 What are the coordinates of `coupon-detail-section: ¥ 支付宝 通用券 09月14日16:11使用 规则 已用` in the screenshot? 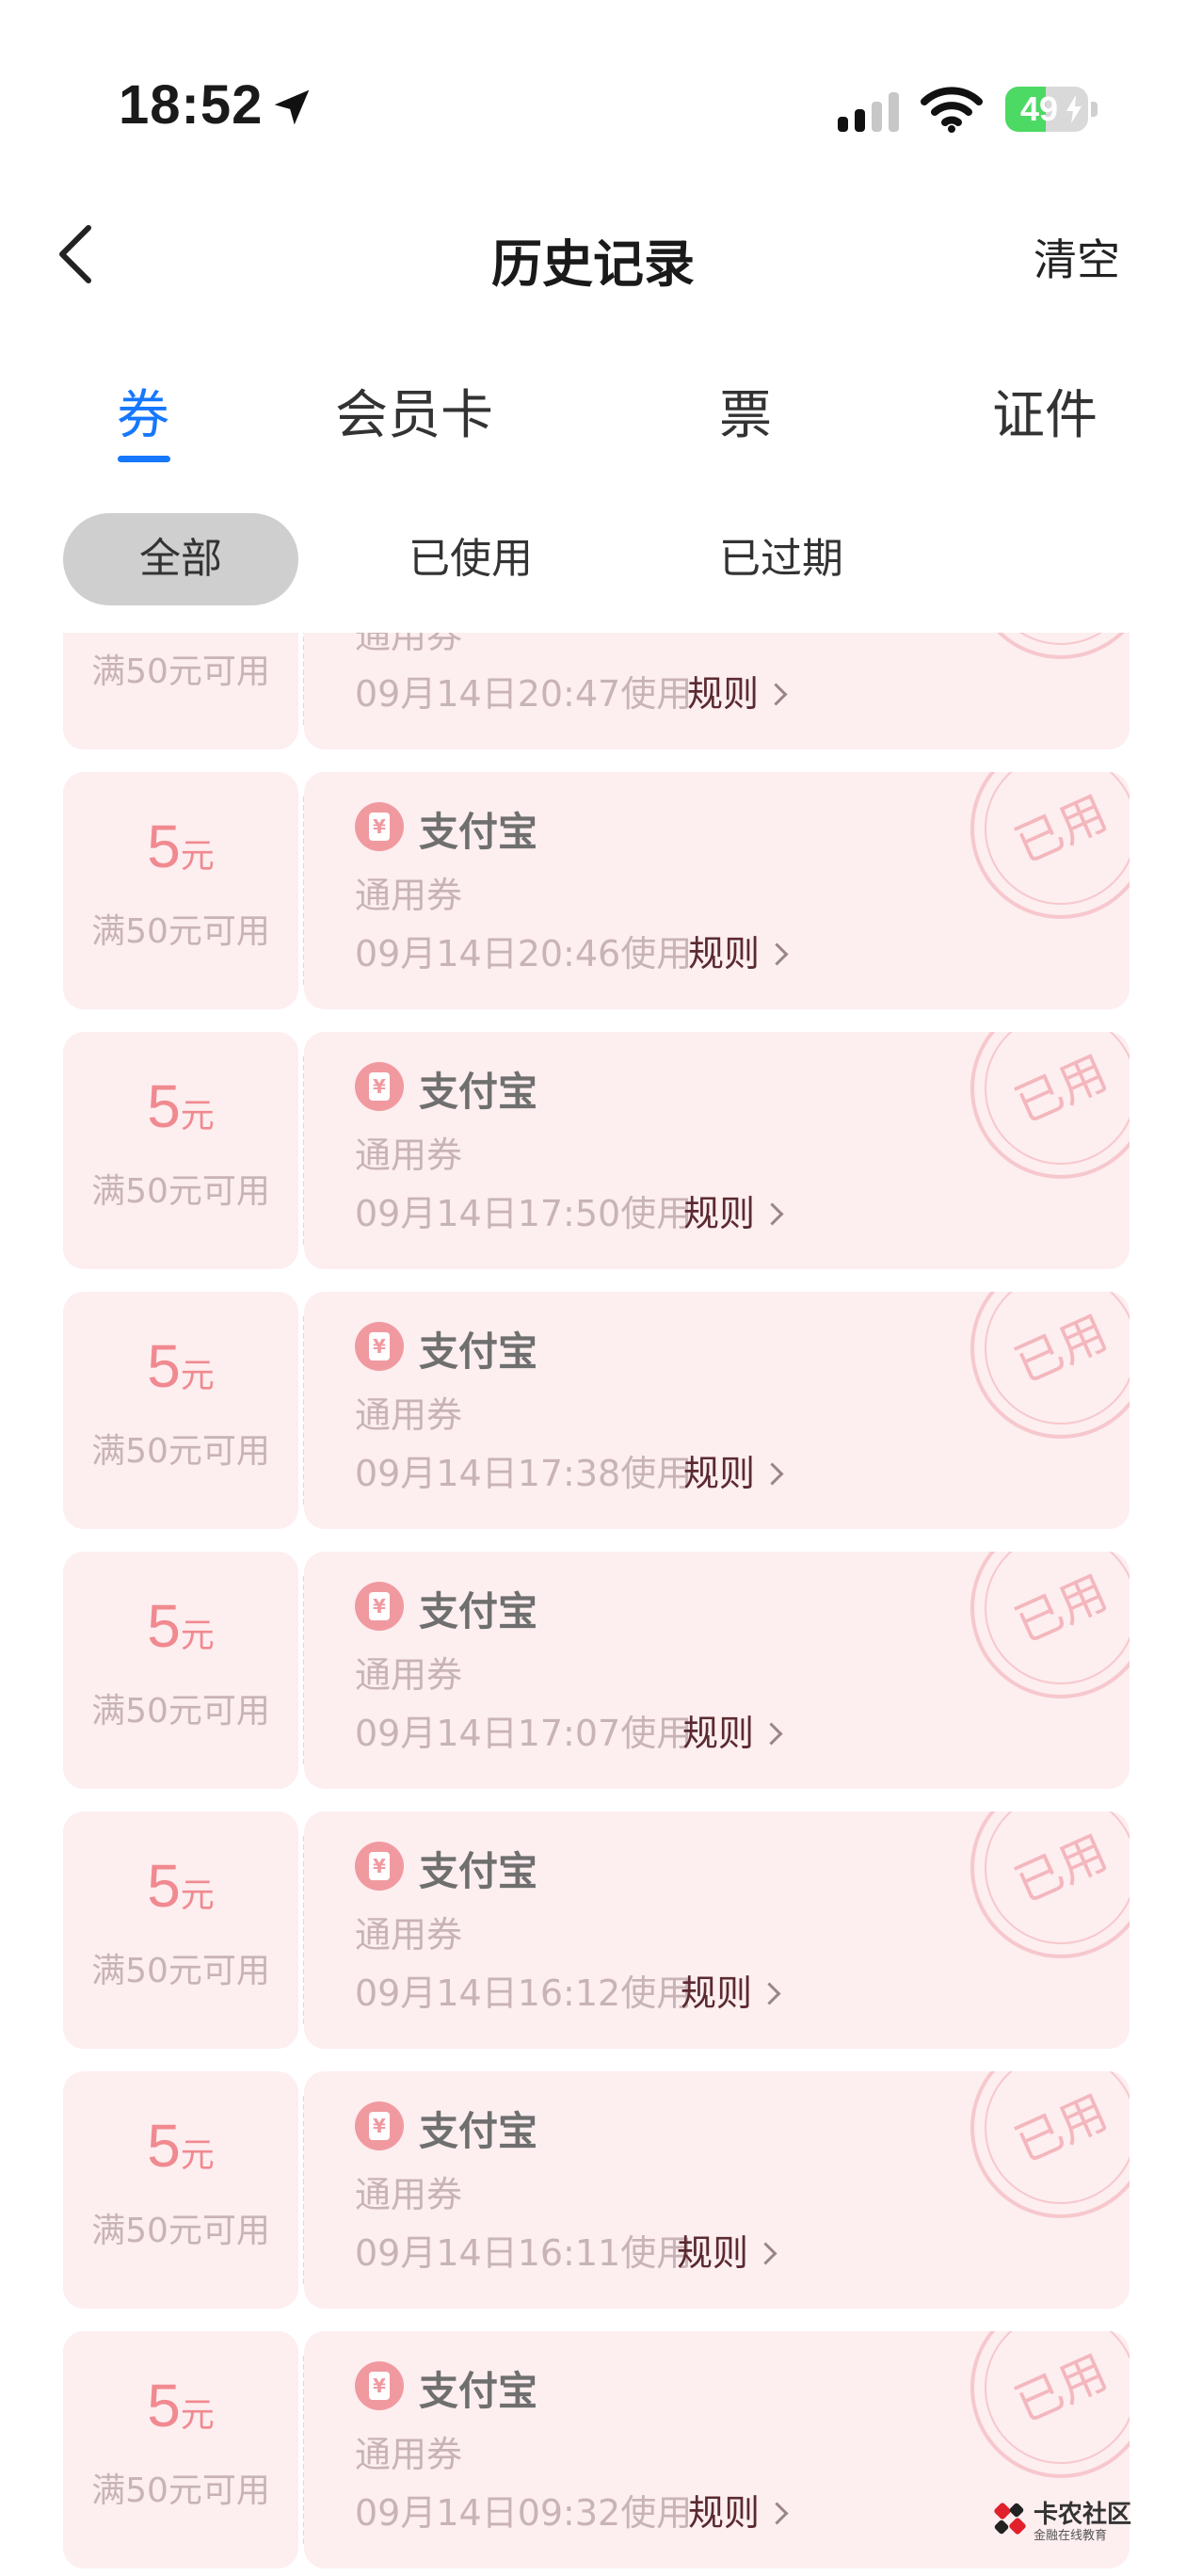 It's located at (717, 2190).